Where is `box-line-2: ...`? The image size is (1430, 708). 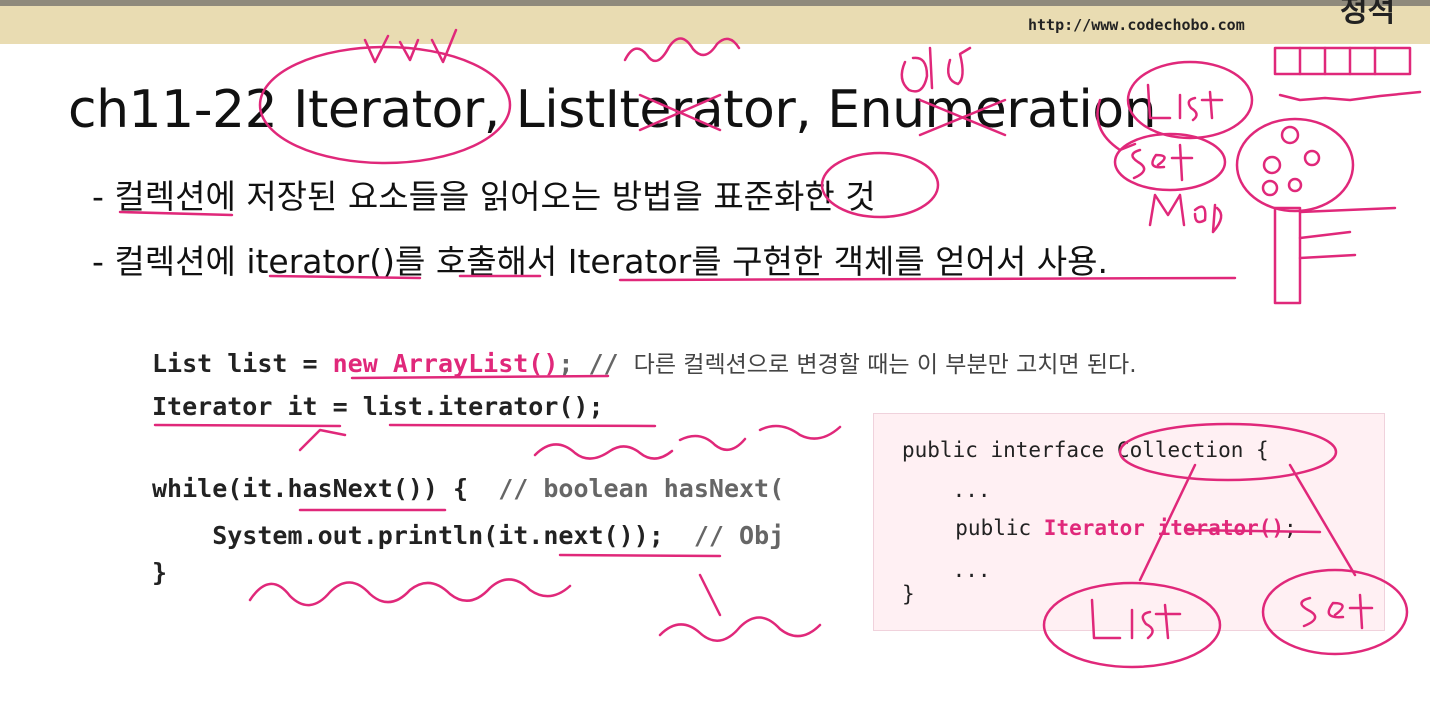 box-line-2: ... is located at coordinates (946, 490).